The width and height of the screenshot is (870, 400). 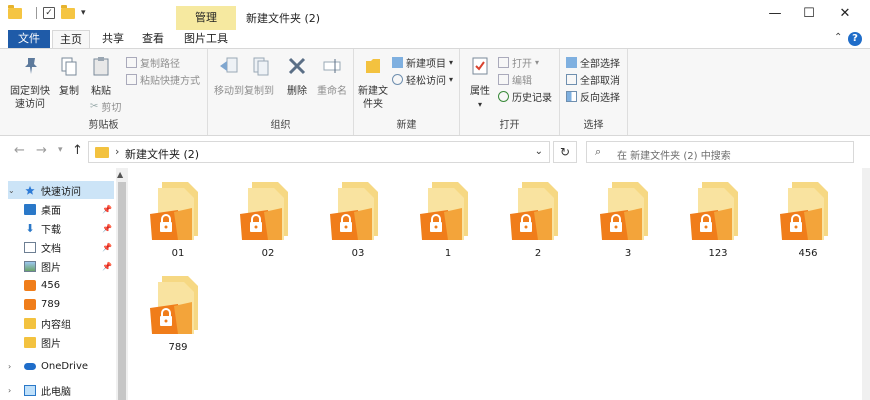 I want to click on copy-path-label: 复制路径, so click(x=160, y=64).